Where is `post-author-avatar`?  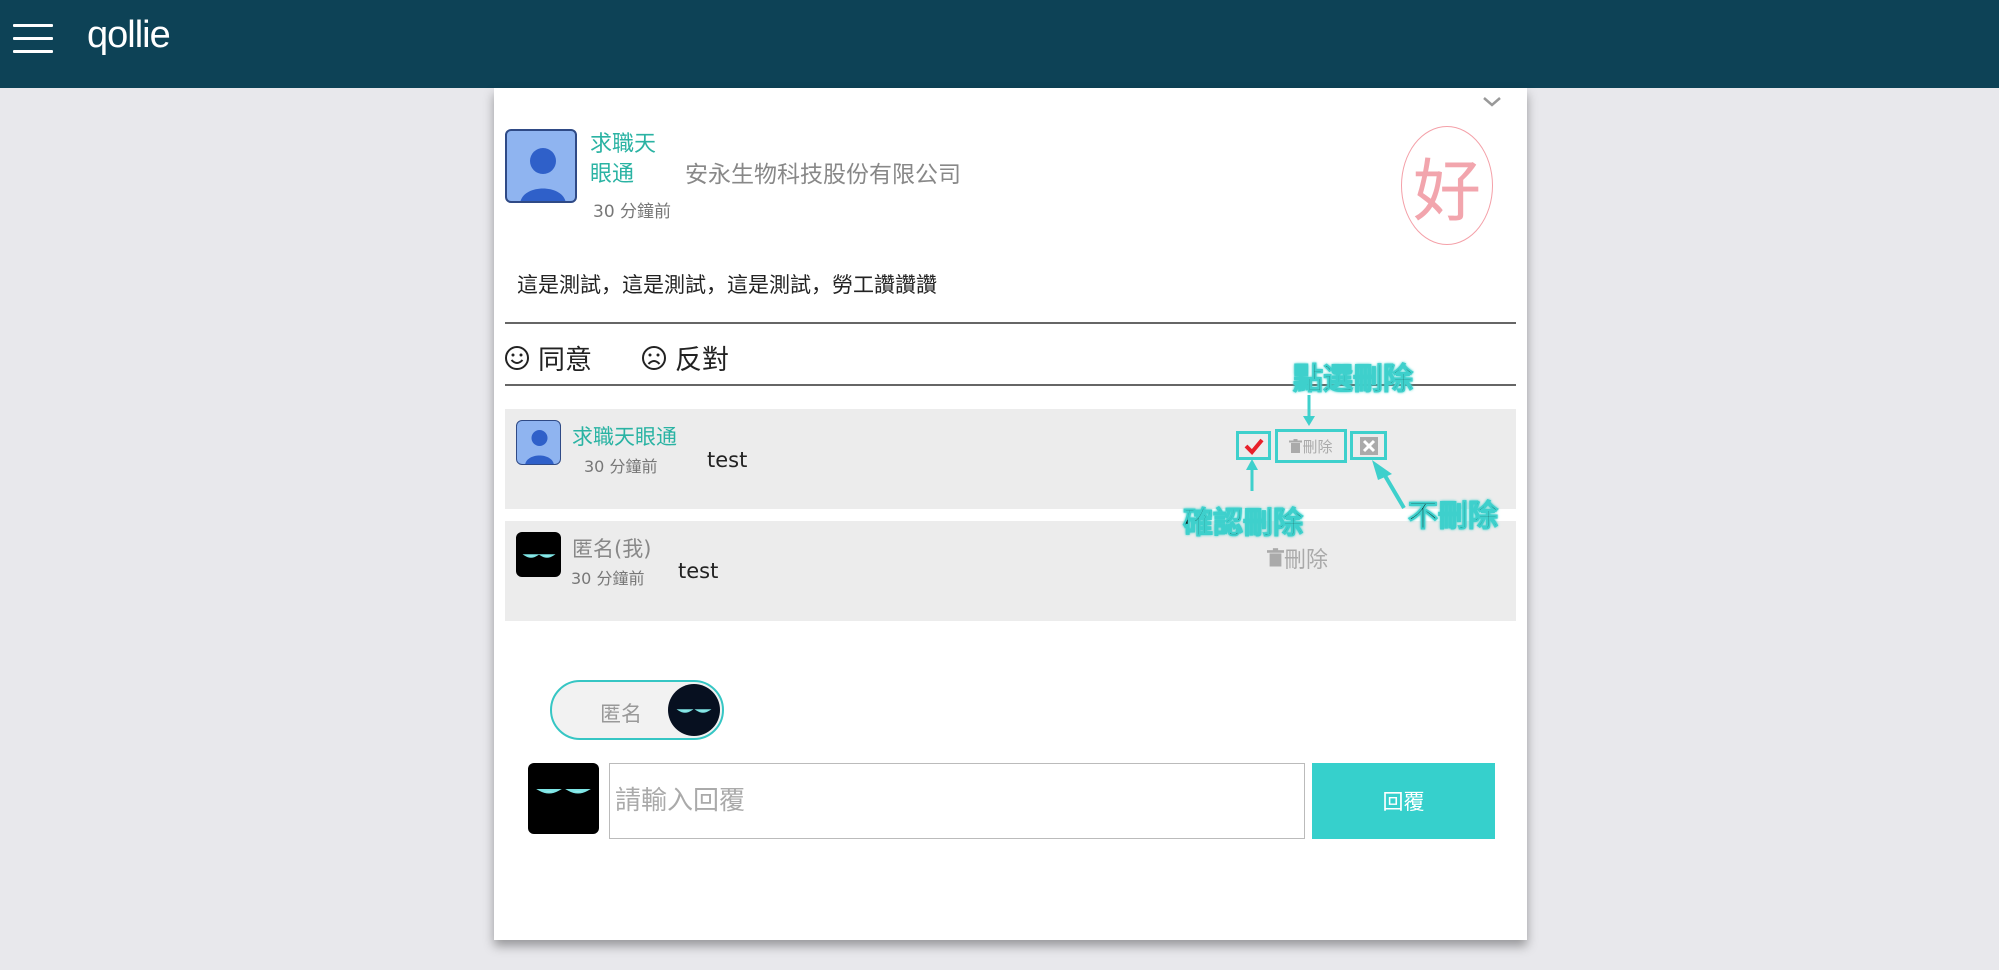 post-author-avatar is located at coordinates (541, 166).